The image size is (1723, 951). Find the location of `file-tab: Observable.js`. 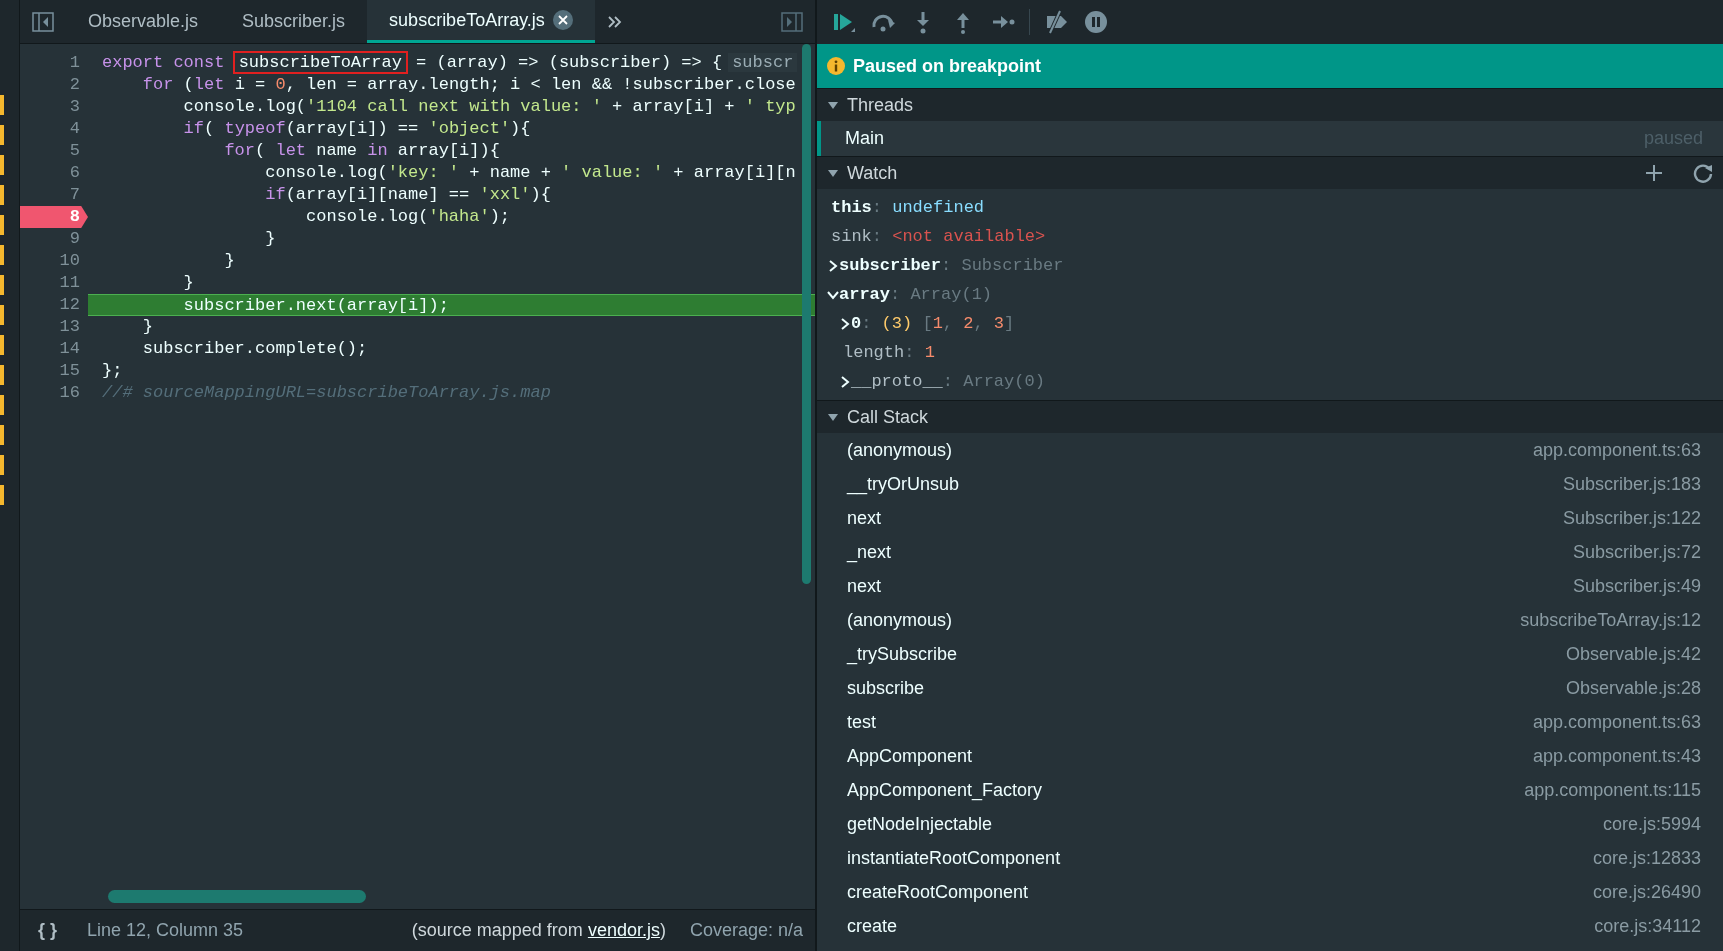

file-tab: Observable.js is located at coordinates (143, 21).